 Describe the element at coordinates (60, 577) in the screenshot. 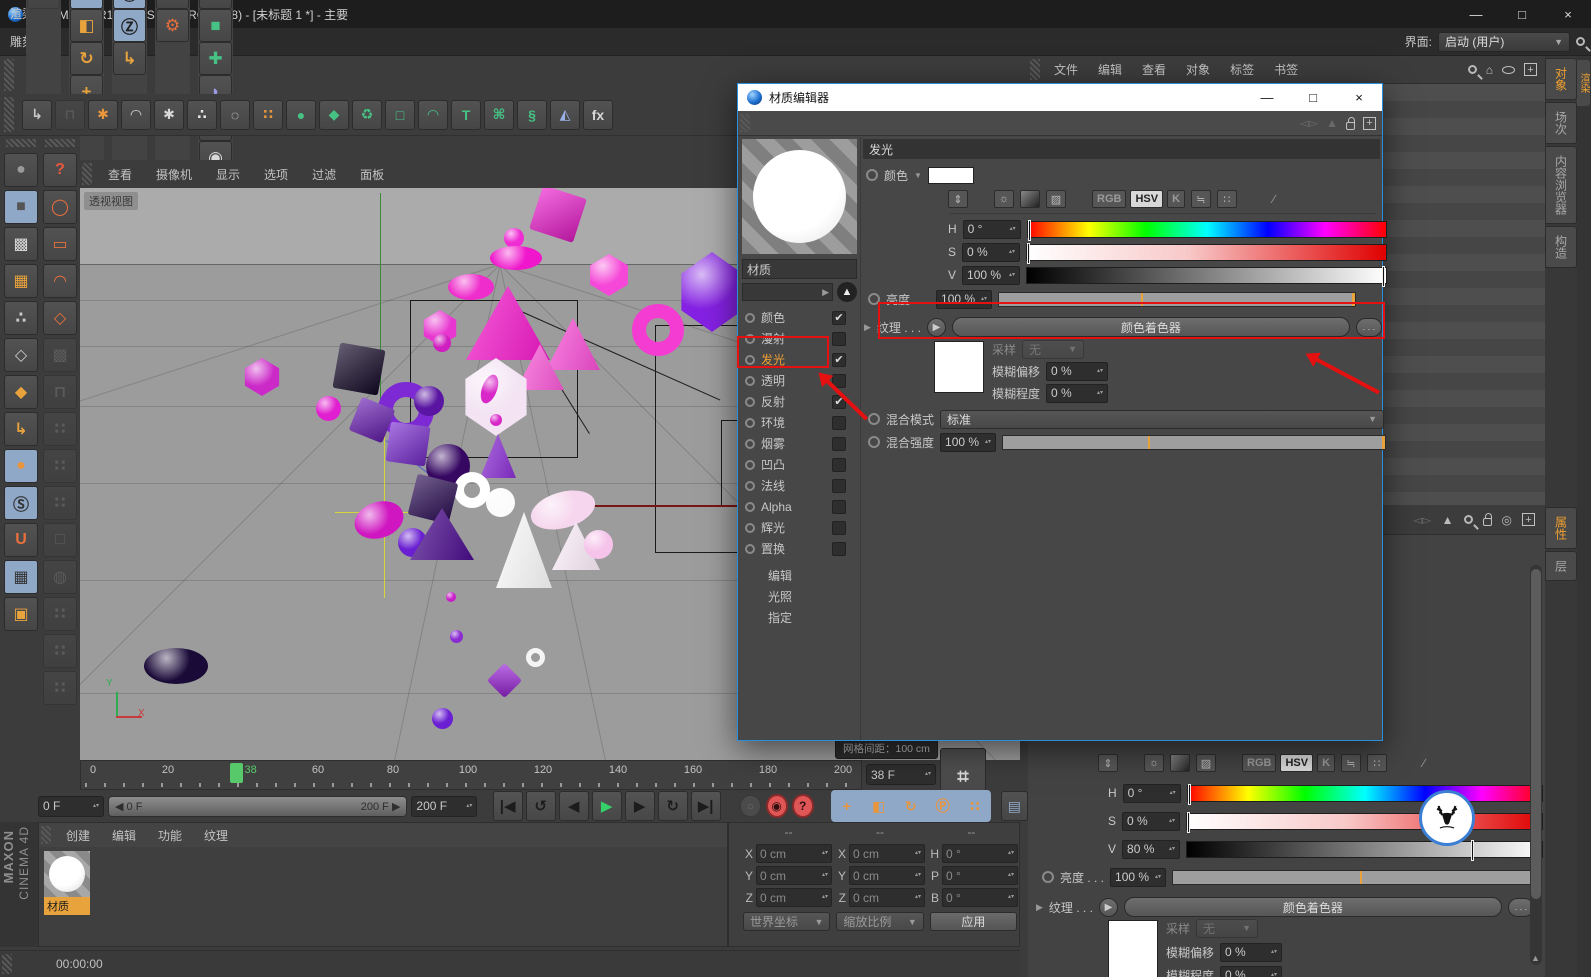

I see `globe-dim-icon: ◍` at that location.